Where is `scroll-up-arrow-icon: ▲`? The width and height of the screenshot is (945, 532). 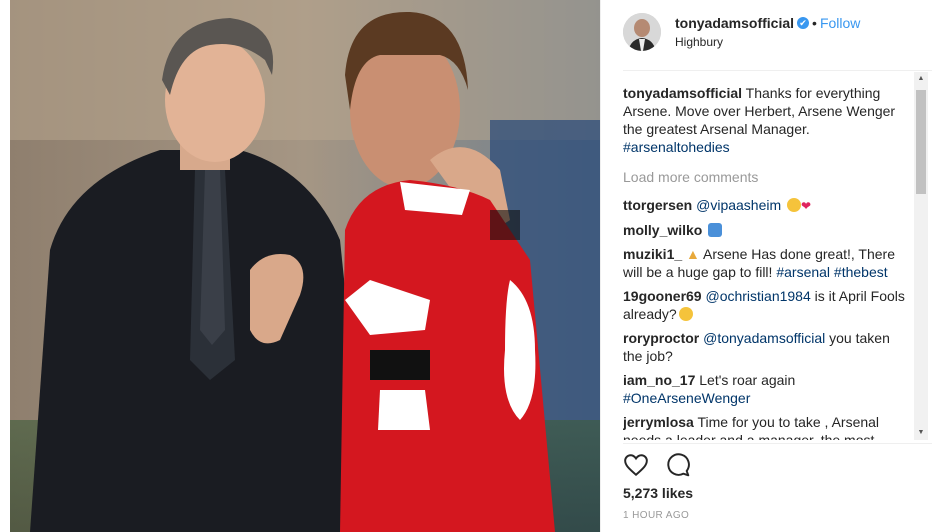 scroll-up-arrow-icon: ▲ is located at coordinates (921, 79).